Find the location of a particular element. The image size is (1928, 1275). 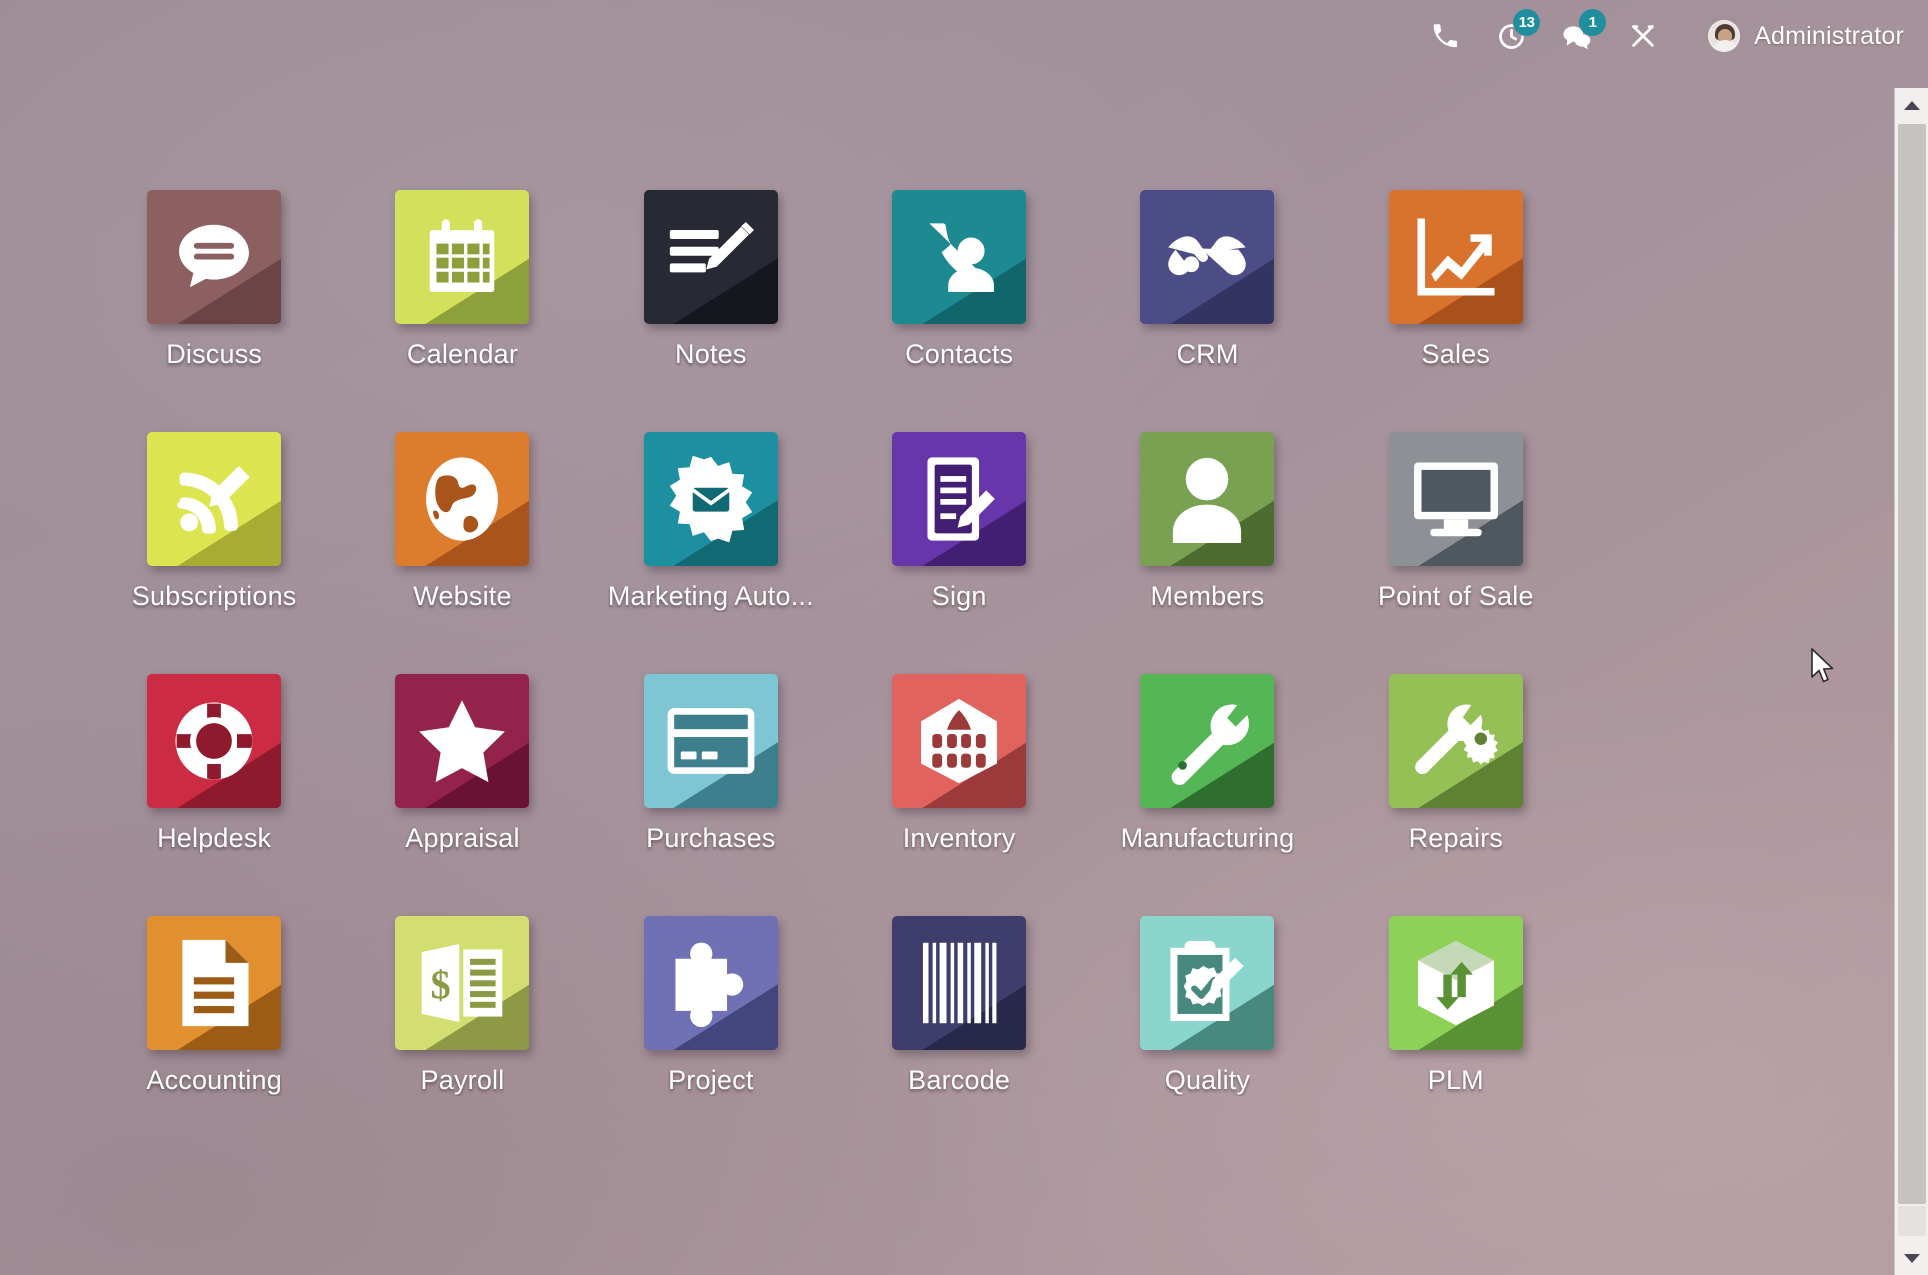

app-manufacturing: Manufacturing is located at coordinates (1207, 764).